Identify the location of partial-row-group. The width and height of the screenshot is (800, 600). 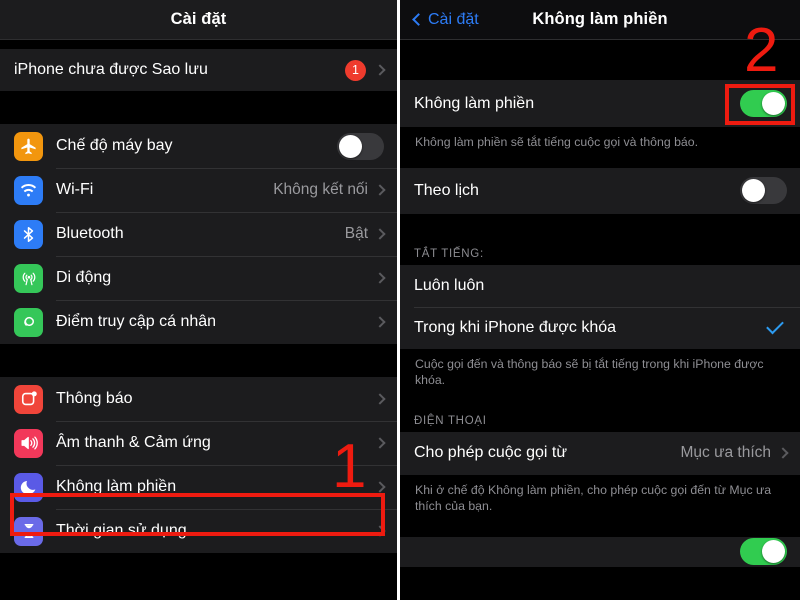
(600, 551).